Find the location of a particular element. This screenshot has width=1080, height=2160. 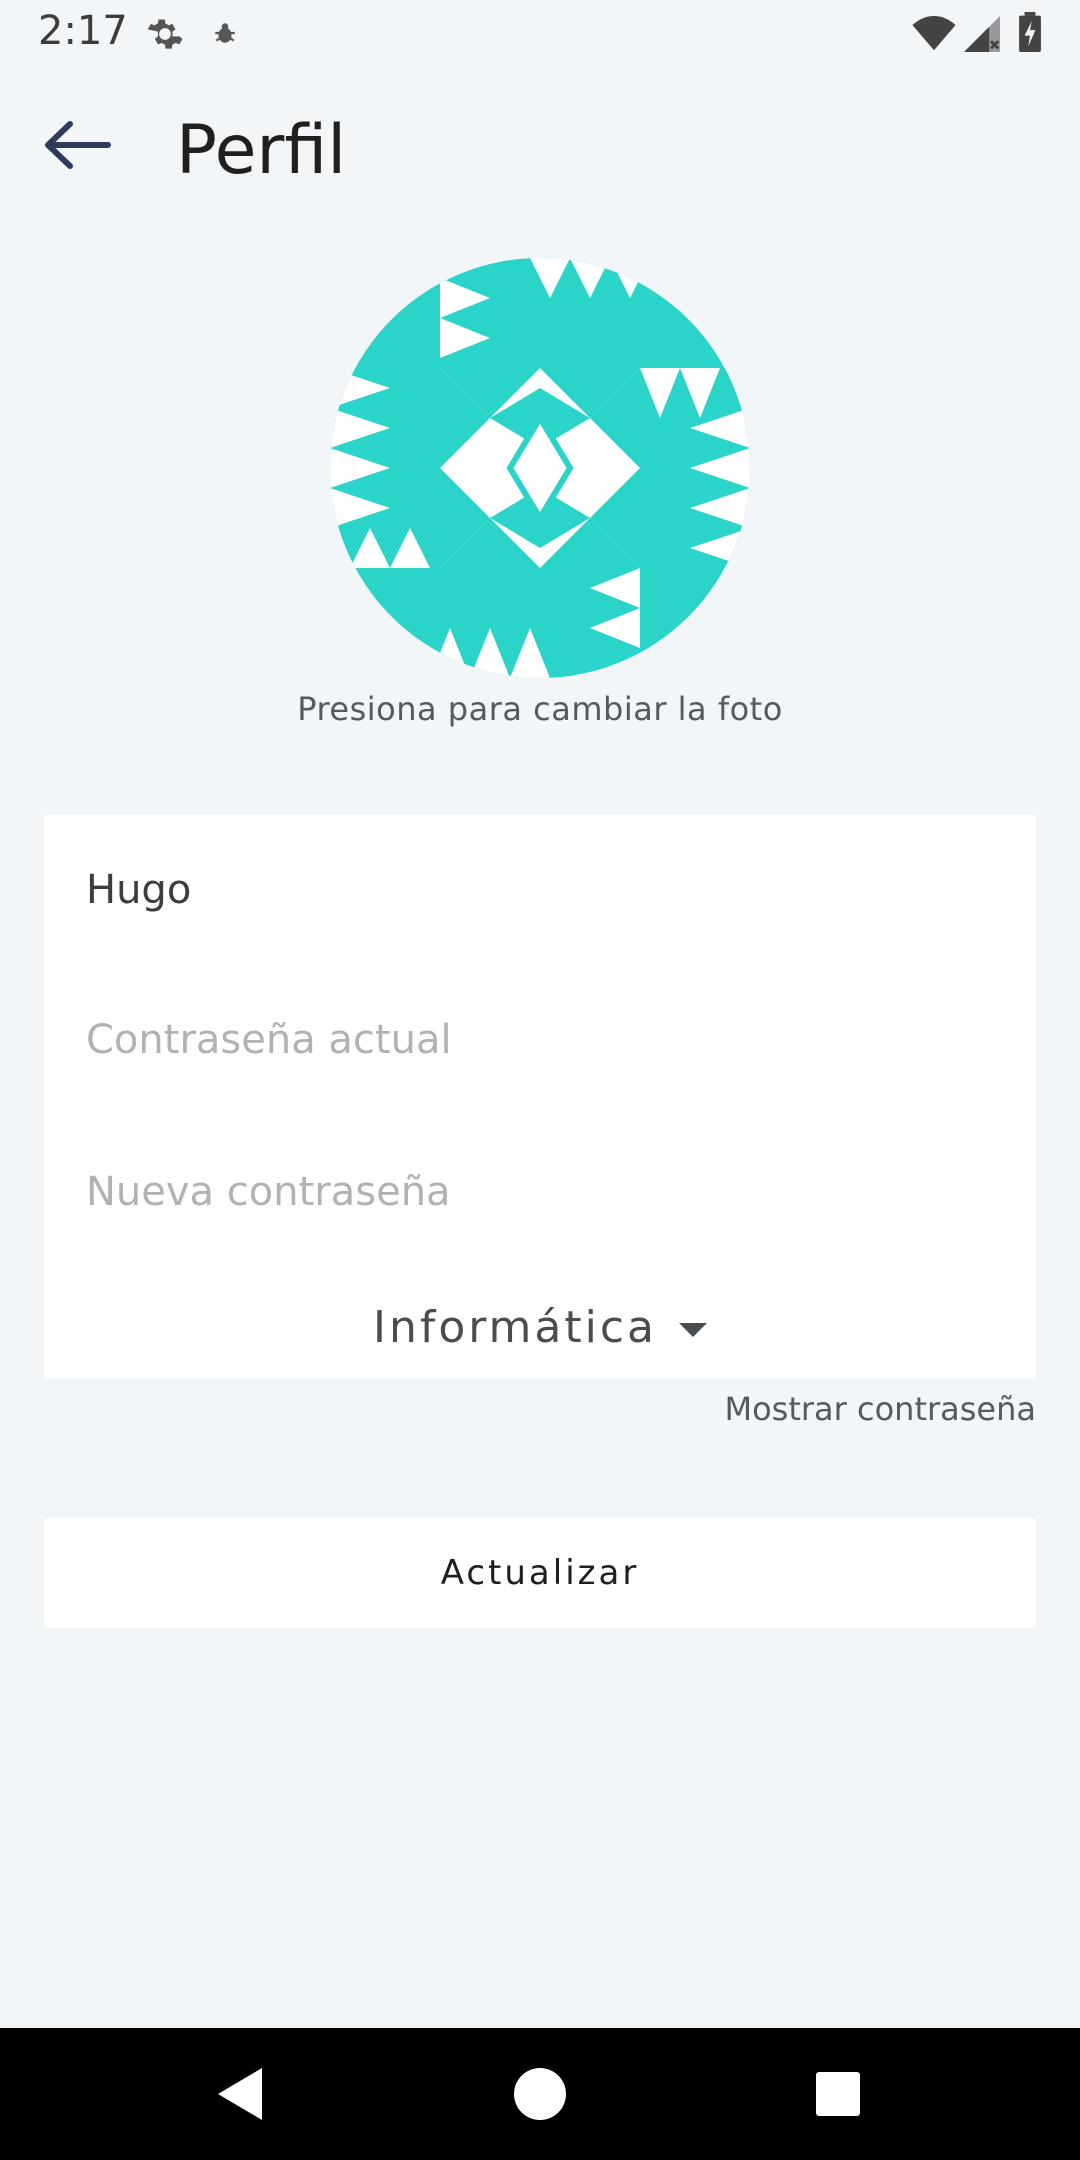

back-button is located at coordinates (90, 150).